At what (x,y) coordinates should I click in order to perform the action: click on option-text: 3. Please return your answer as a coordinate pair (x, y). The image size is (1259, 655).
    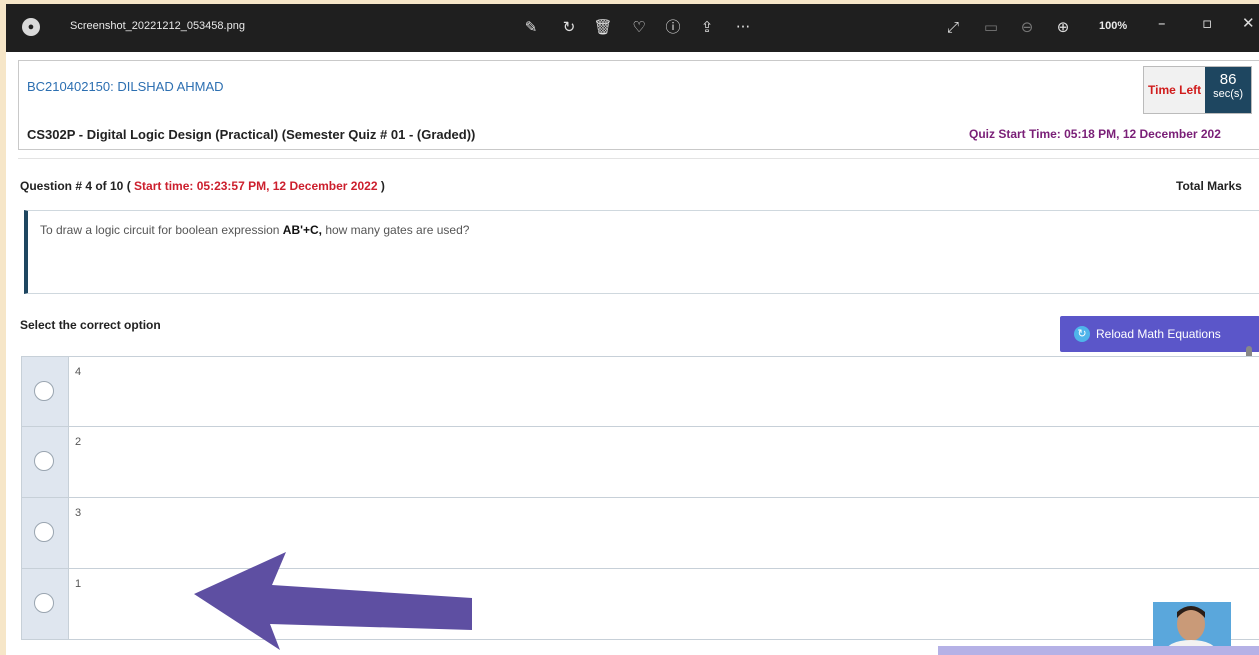
    Looking at the image, I should click on (78, 513).